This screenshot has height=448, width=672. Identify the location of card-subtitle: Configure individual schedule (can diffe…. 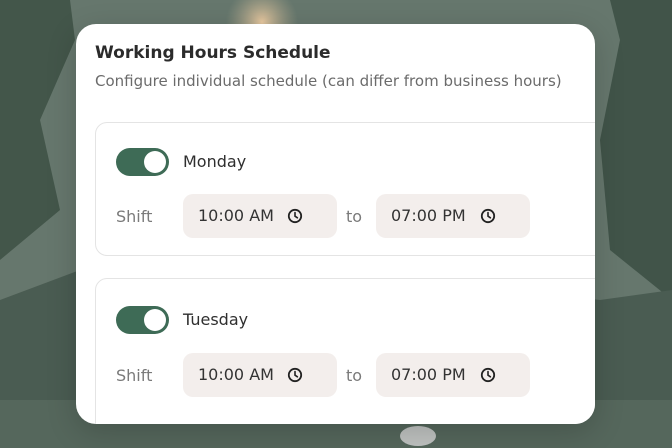
(328, 81).